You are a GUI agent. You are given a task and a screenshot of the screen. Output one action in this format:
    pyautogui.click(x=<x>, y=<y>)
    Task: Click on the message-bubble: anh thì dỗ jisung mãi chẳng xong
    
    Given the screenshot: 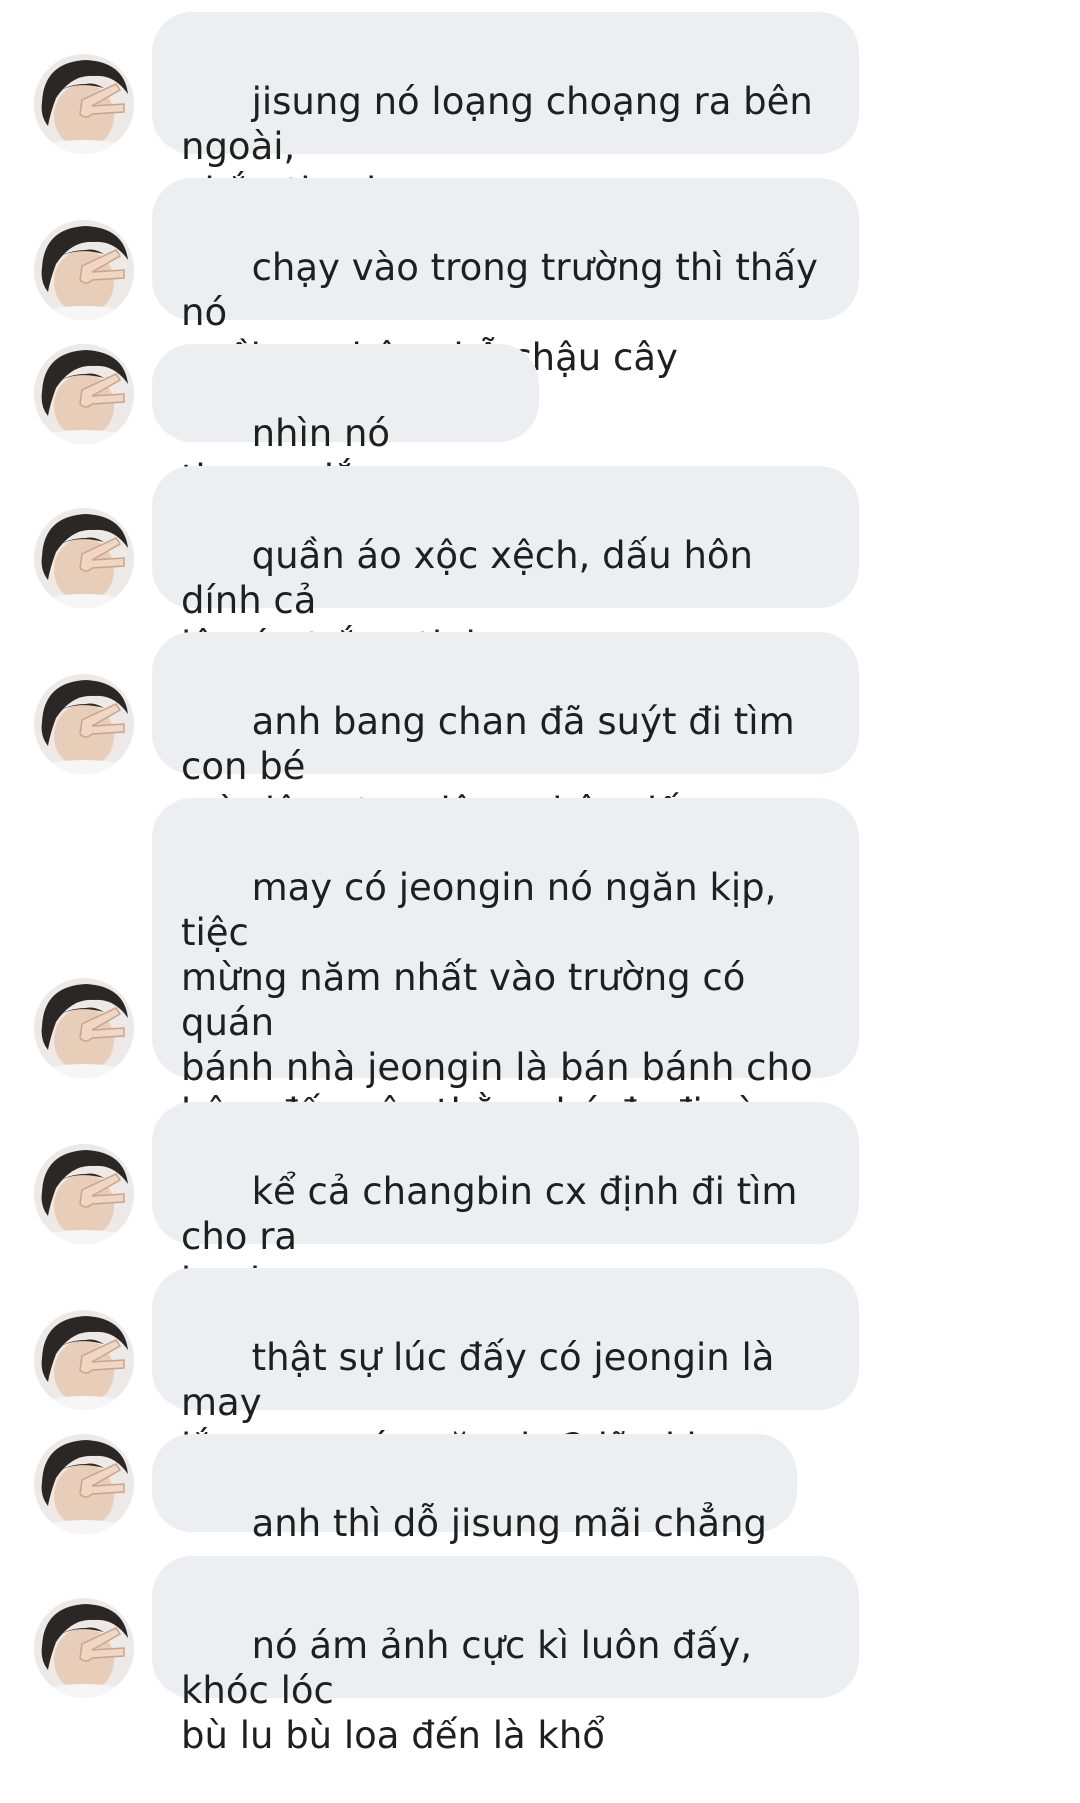 What is the action you would take?
    pyautogui.click(x=474, y=1512)
    